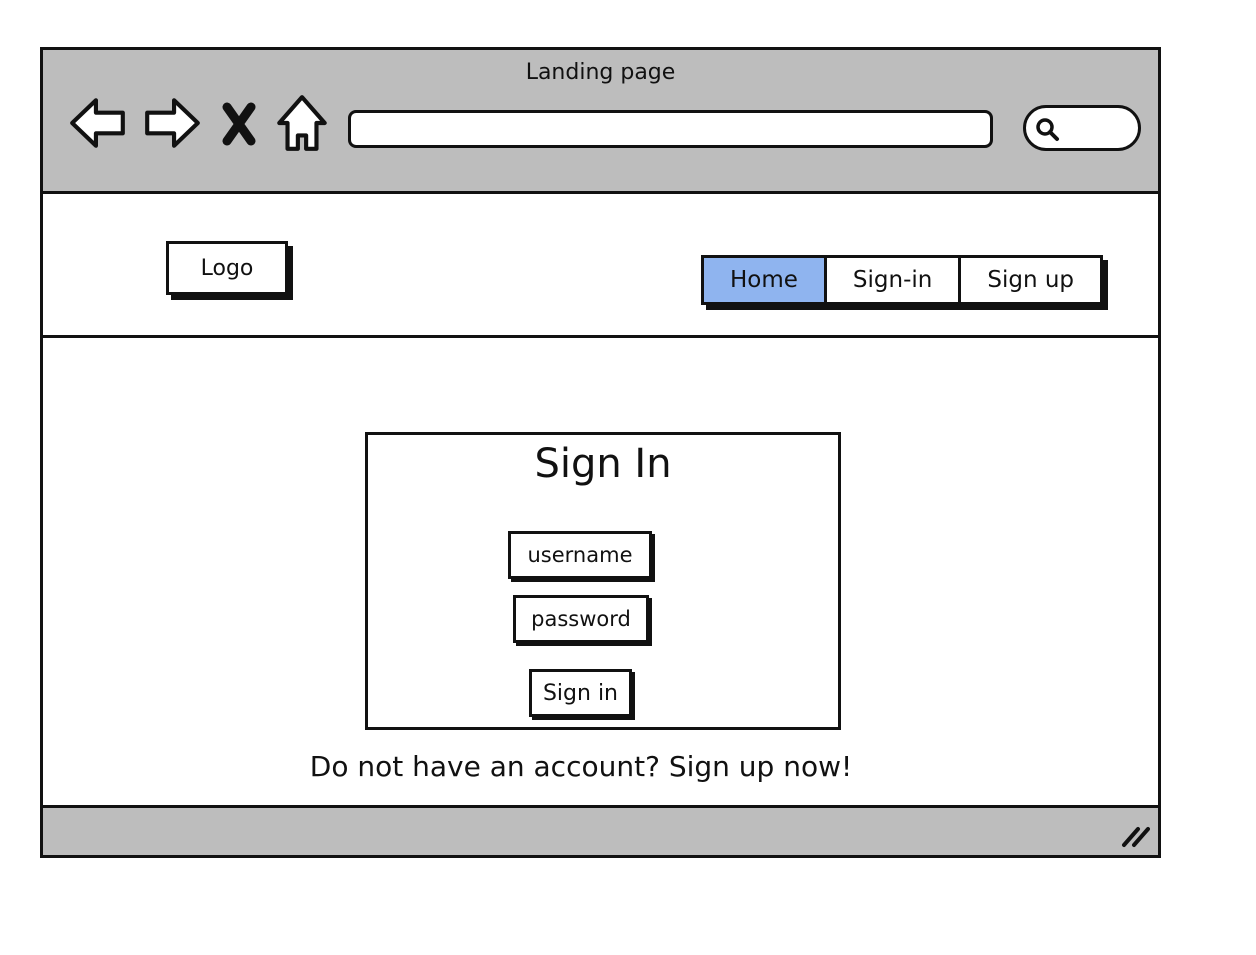  I want to click on url-input, so click(670, 129).